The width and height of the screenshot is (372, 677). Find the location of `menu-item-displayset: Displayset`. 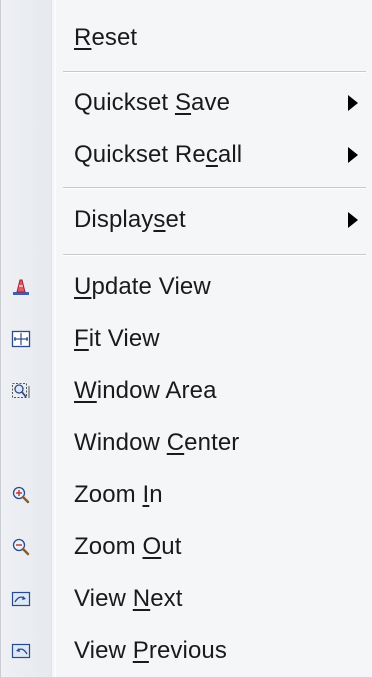

menu-item-displayset: Displayset is located at coordinates (186, 220).